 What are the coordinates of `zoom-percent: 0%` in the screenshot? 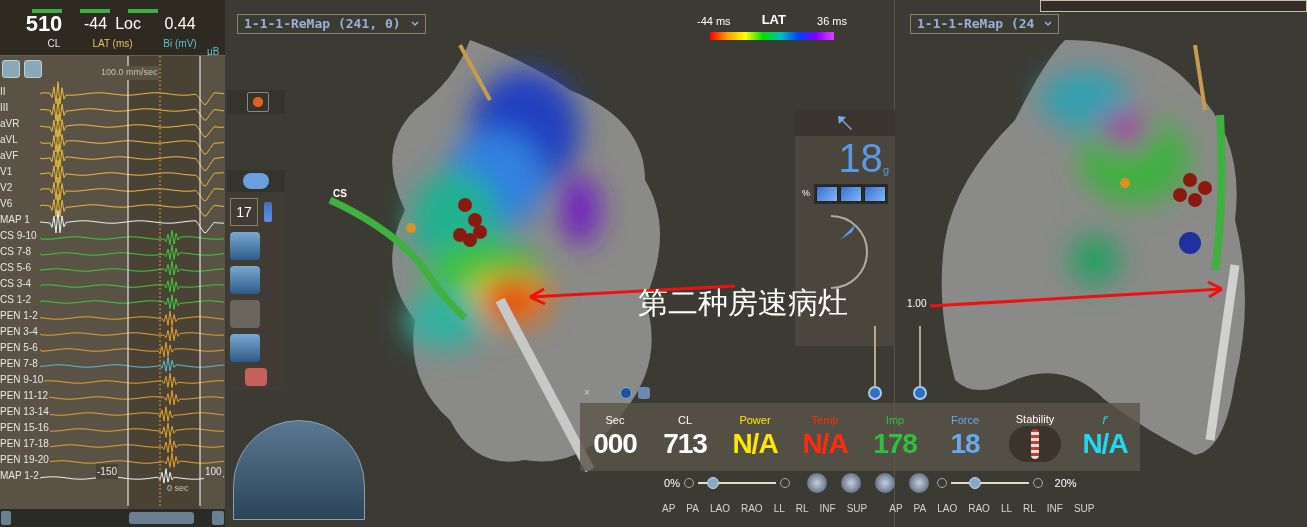 It's located at (671, 483).